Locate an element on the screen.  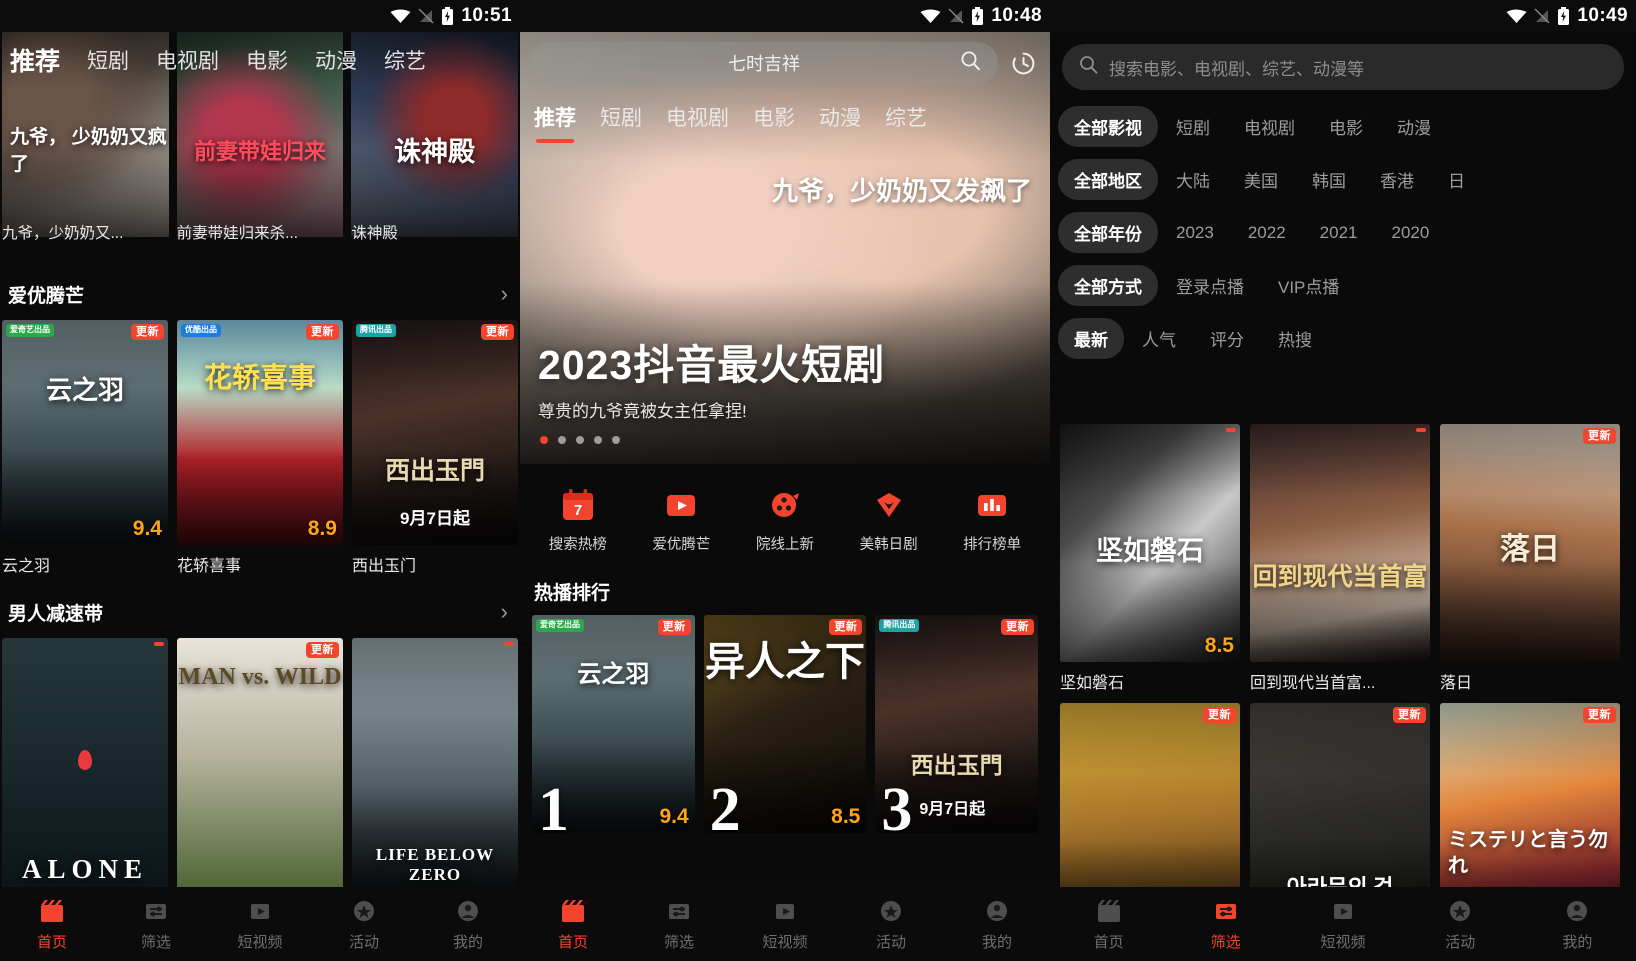
poster: 花轿喜事 优酷出品 更新 8.9 is located at coordinates (260, 432).